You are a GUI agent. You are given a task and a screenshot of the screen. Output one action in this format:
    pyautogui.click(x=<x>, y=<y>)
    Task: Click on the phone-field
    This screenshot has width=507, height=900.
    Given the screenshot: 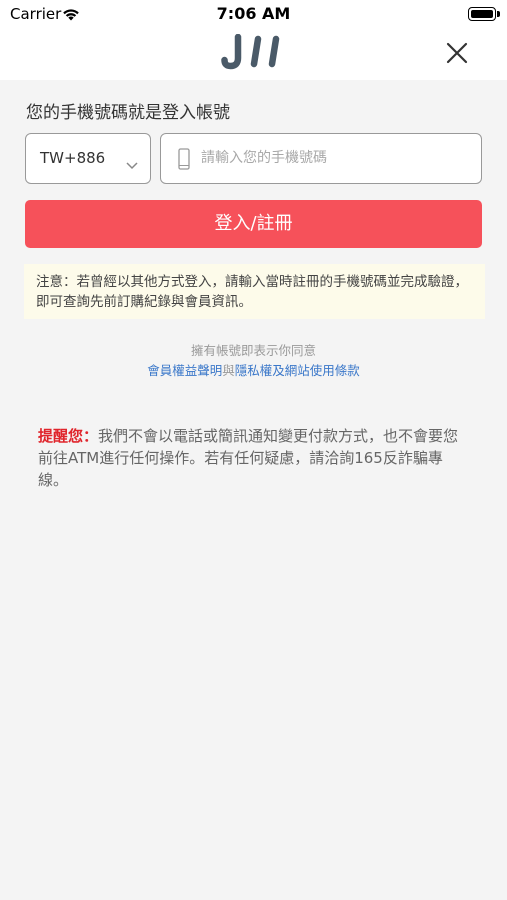 What is the action you would take?
    pyautogui.click(x=321, y=158)
    